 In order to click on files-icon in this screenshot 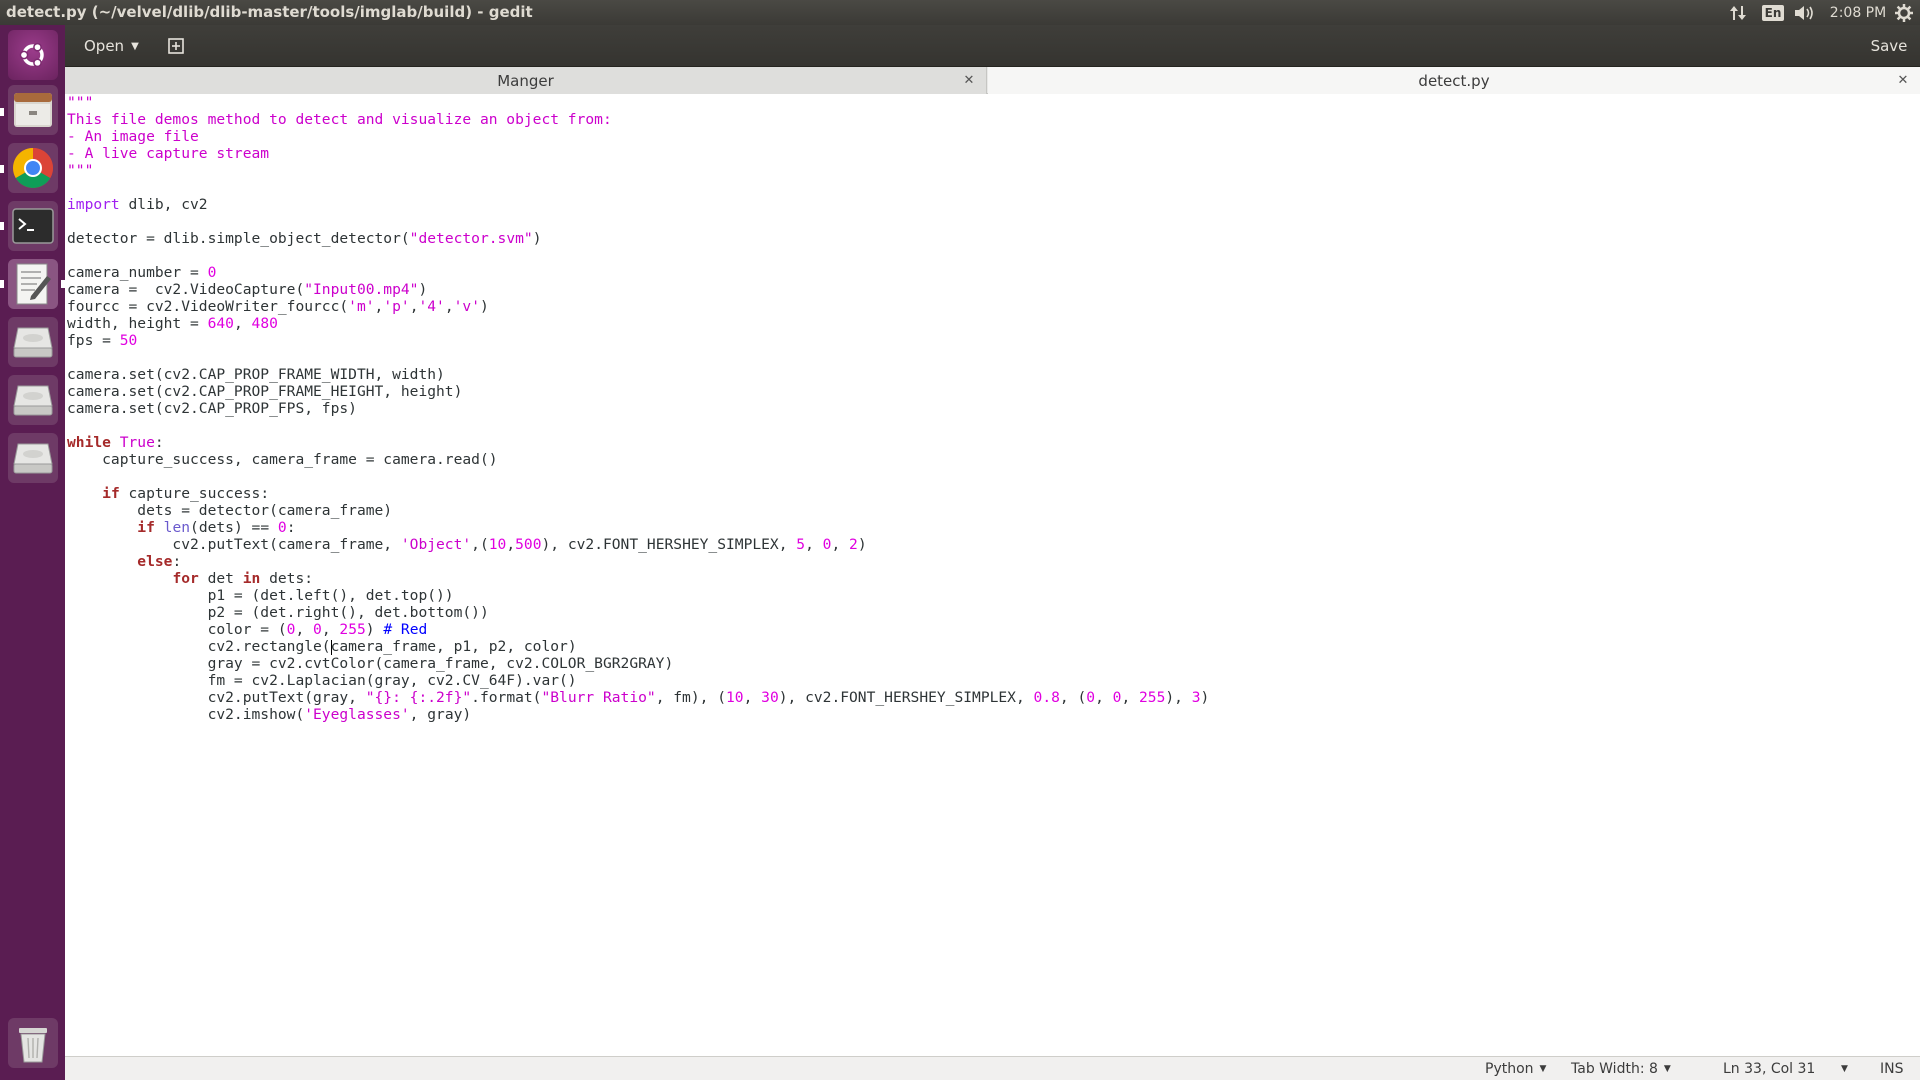, I will do `click(33, 110)`.